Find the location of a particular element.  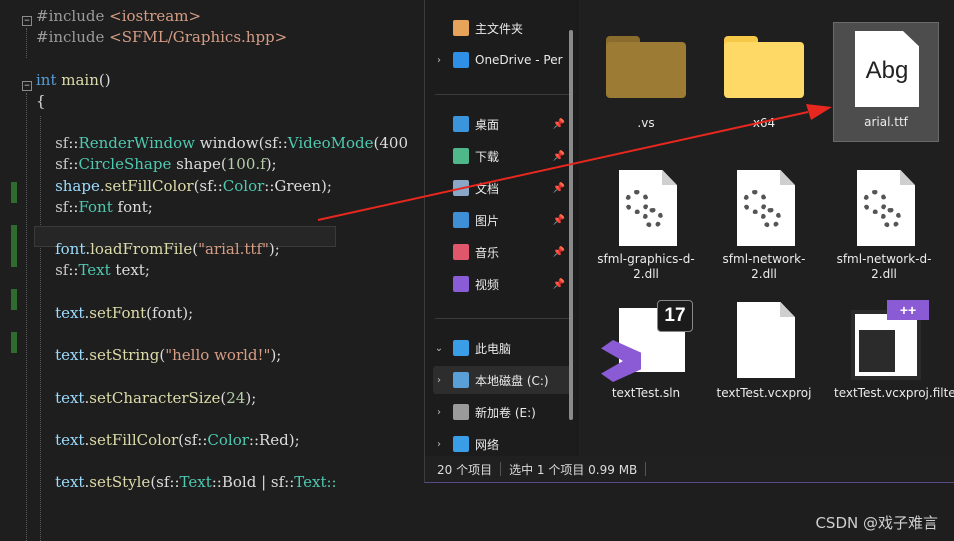

annotation-arrow is located at coordinates (574, 162).